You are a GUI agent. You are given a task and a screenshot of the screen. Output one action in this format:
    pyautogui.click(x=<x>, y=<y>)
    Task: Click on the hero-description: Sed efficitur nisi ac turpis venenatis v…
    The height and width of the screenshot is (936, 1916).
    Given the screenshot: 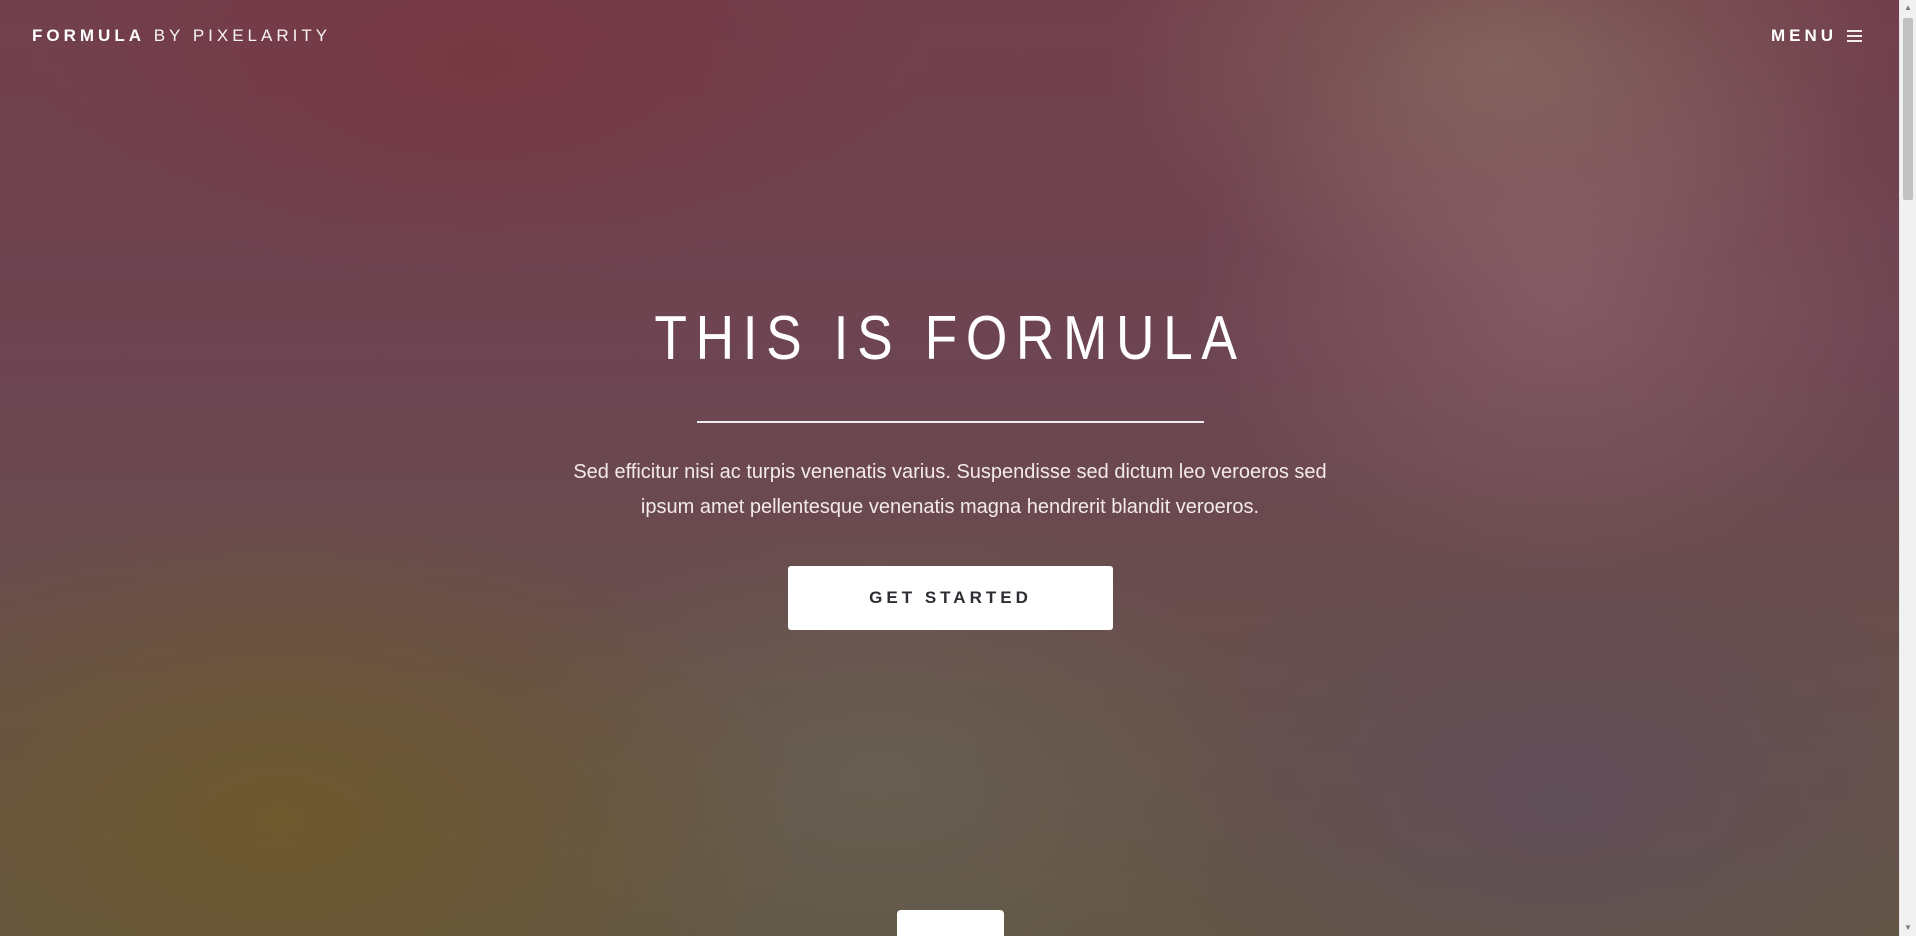 What is the action you would take?
    pyautogui.click(x=950, y=489)
    